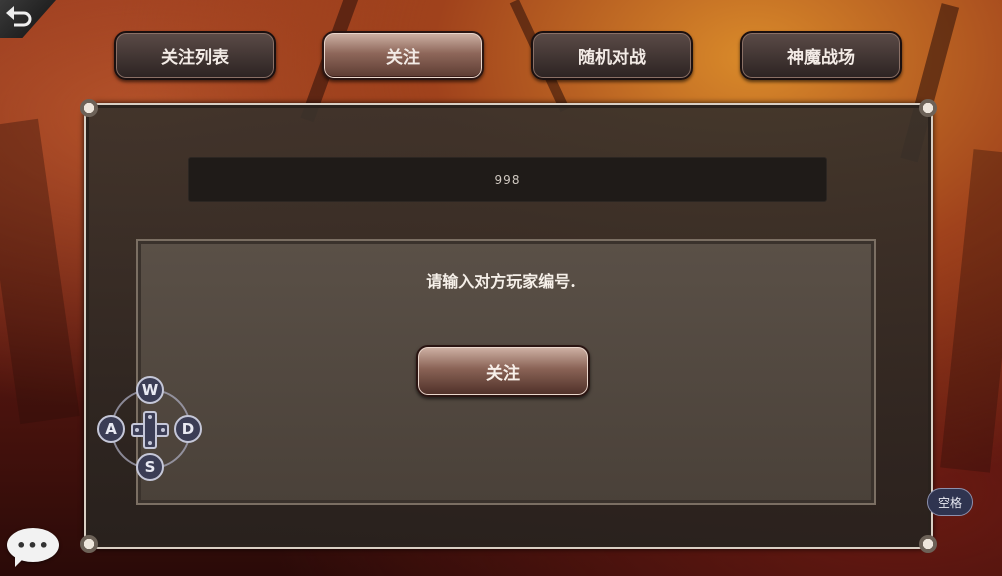 The image size is (1002, 576). Describe the element at coordinates (188, 429) in the screenshot. I see `dpad-right-key: D` at that location.